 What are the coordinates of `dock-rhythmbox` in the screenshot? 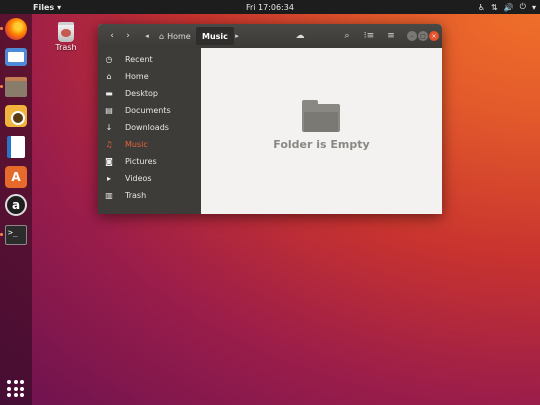 It's located at (16, 116).